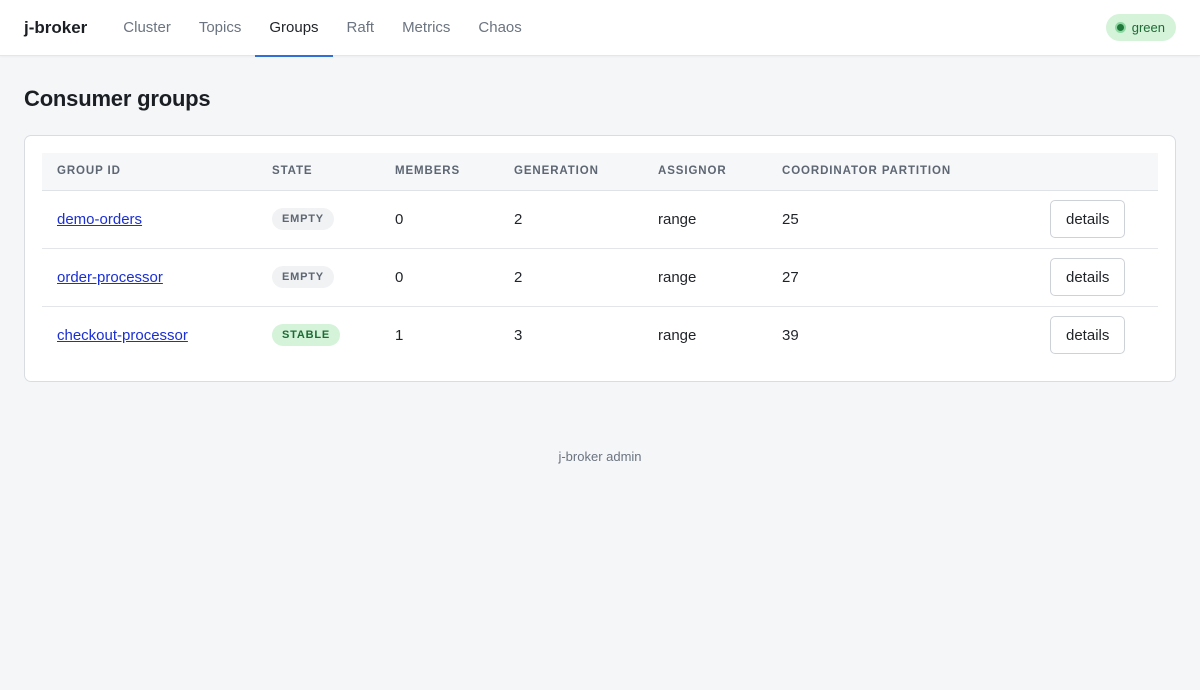 The width and height of the screenshot is (1200, 690). I want to click on group-link-order-processor: order-processor, so click(110, 277).